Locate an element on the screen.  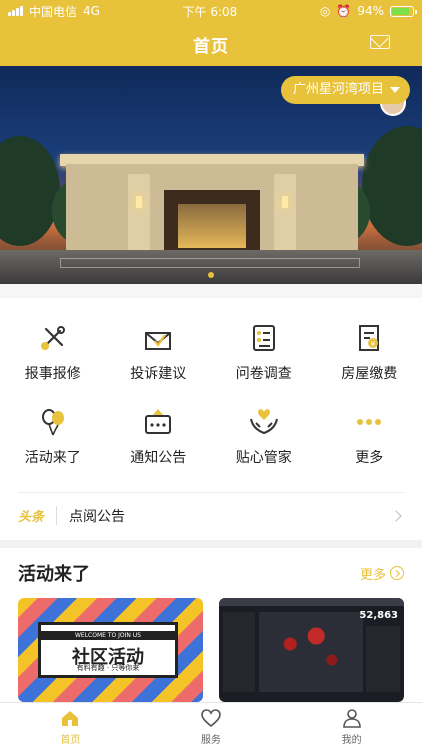
more-link: 更多 is located at coordinates (382, 573).